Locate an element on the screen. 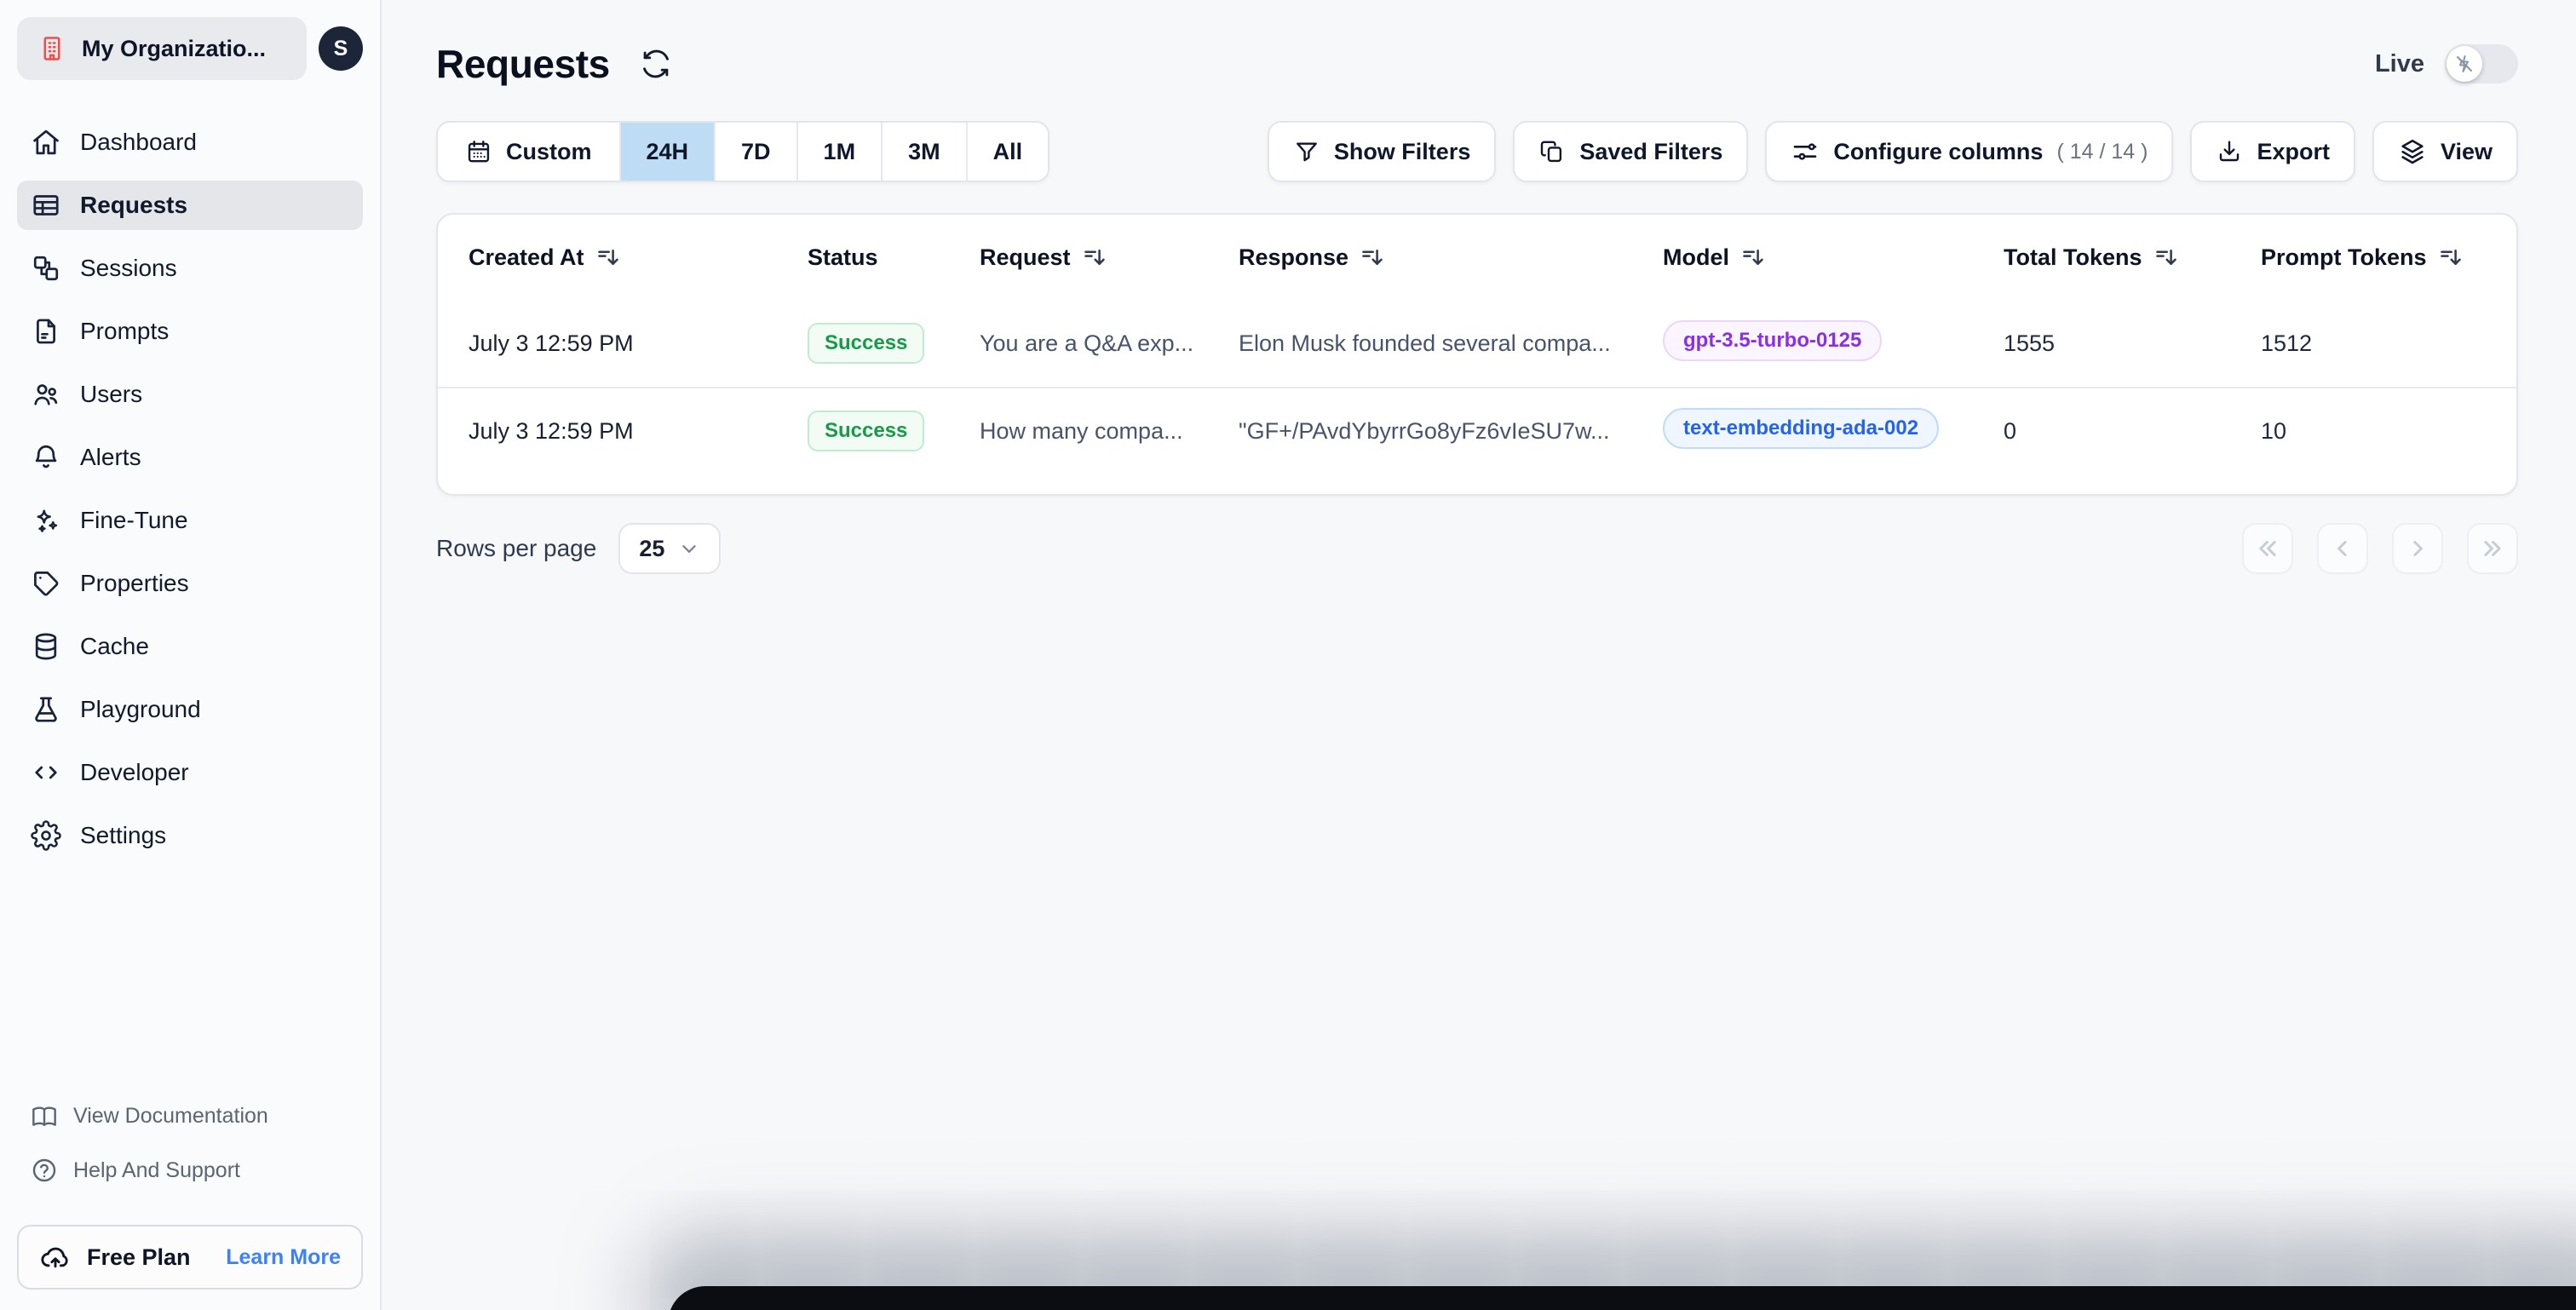 The width and height of the screenshot is (2576, 1310). calendar-icon is located at coordinates (479, 151).